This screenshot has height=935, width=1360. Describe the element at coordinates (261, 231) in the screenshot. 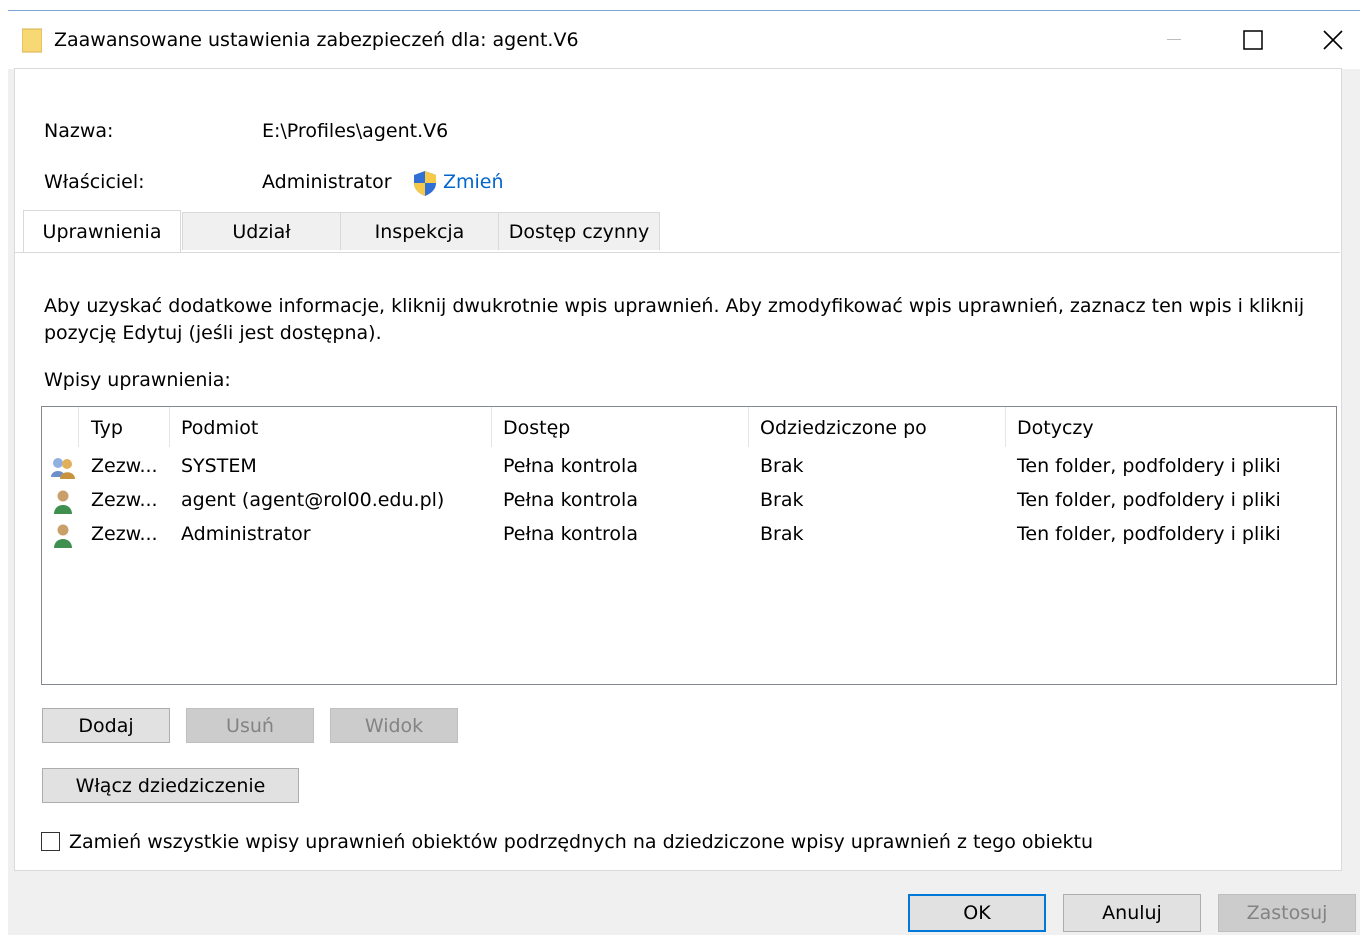

I see `tab-sharing: Udział` at that location.